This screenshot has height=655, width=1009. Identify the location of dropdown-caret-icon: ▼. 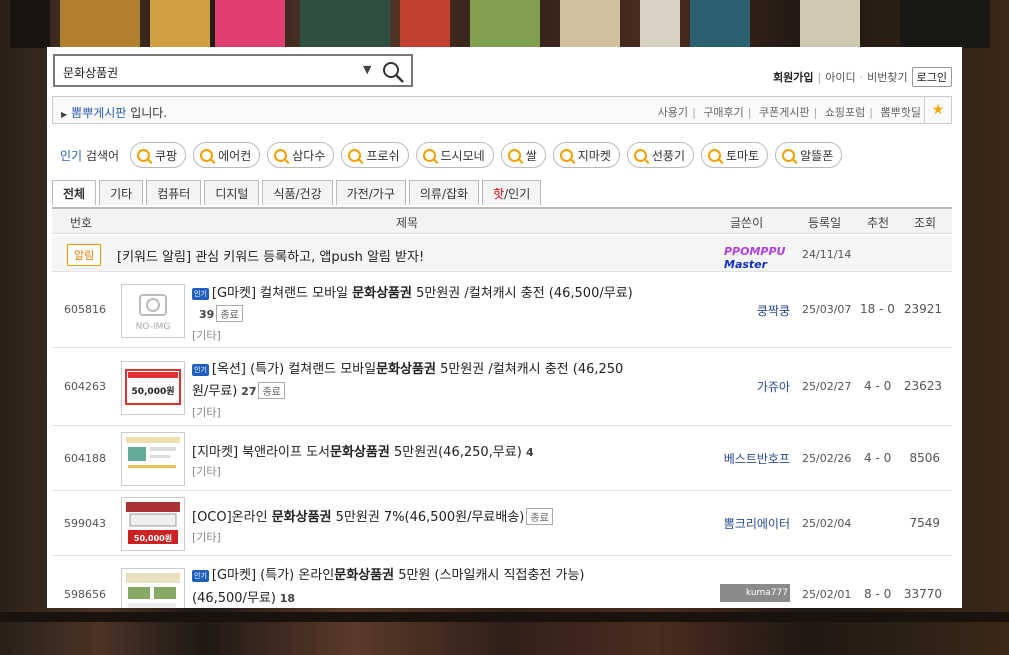
(367, 69).